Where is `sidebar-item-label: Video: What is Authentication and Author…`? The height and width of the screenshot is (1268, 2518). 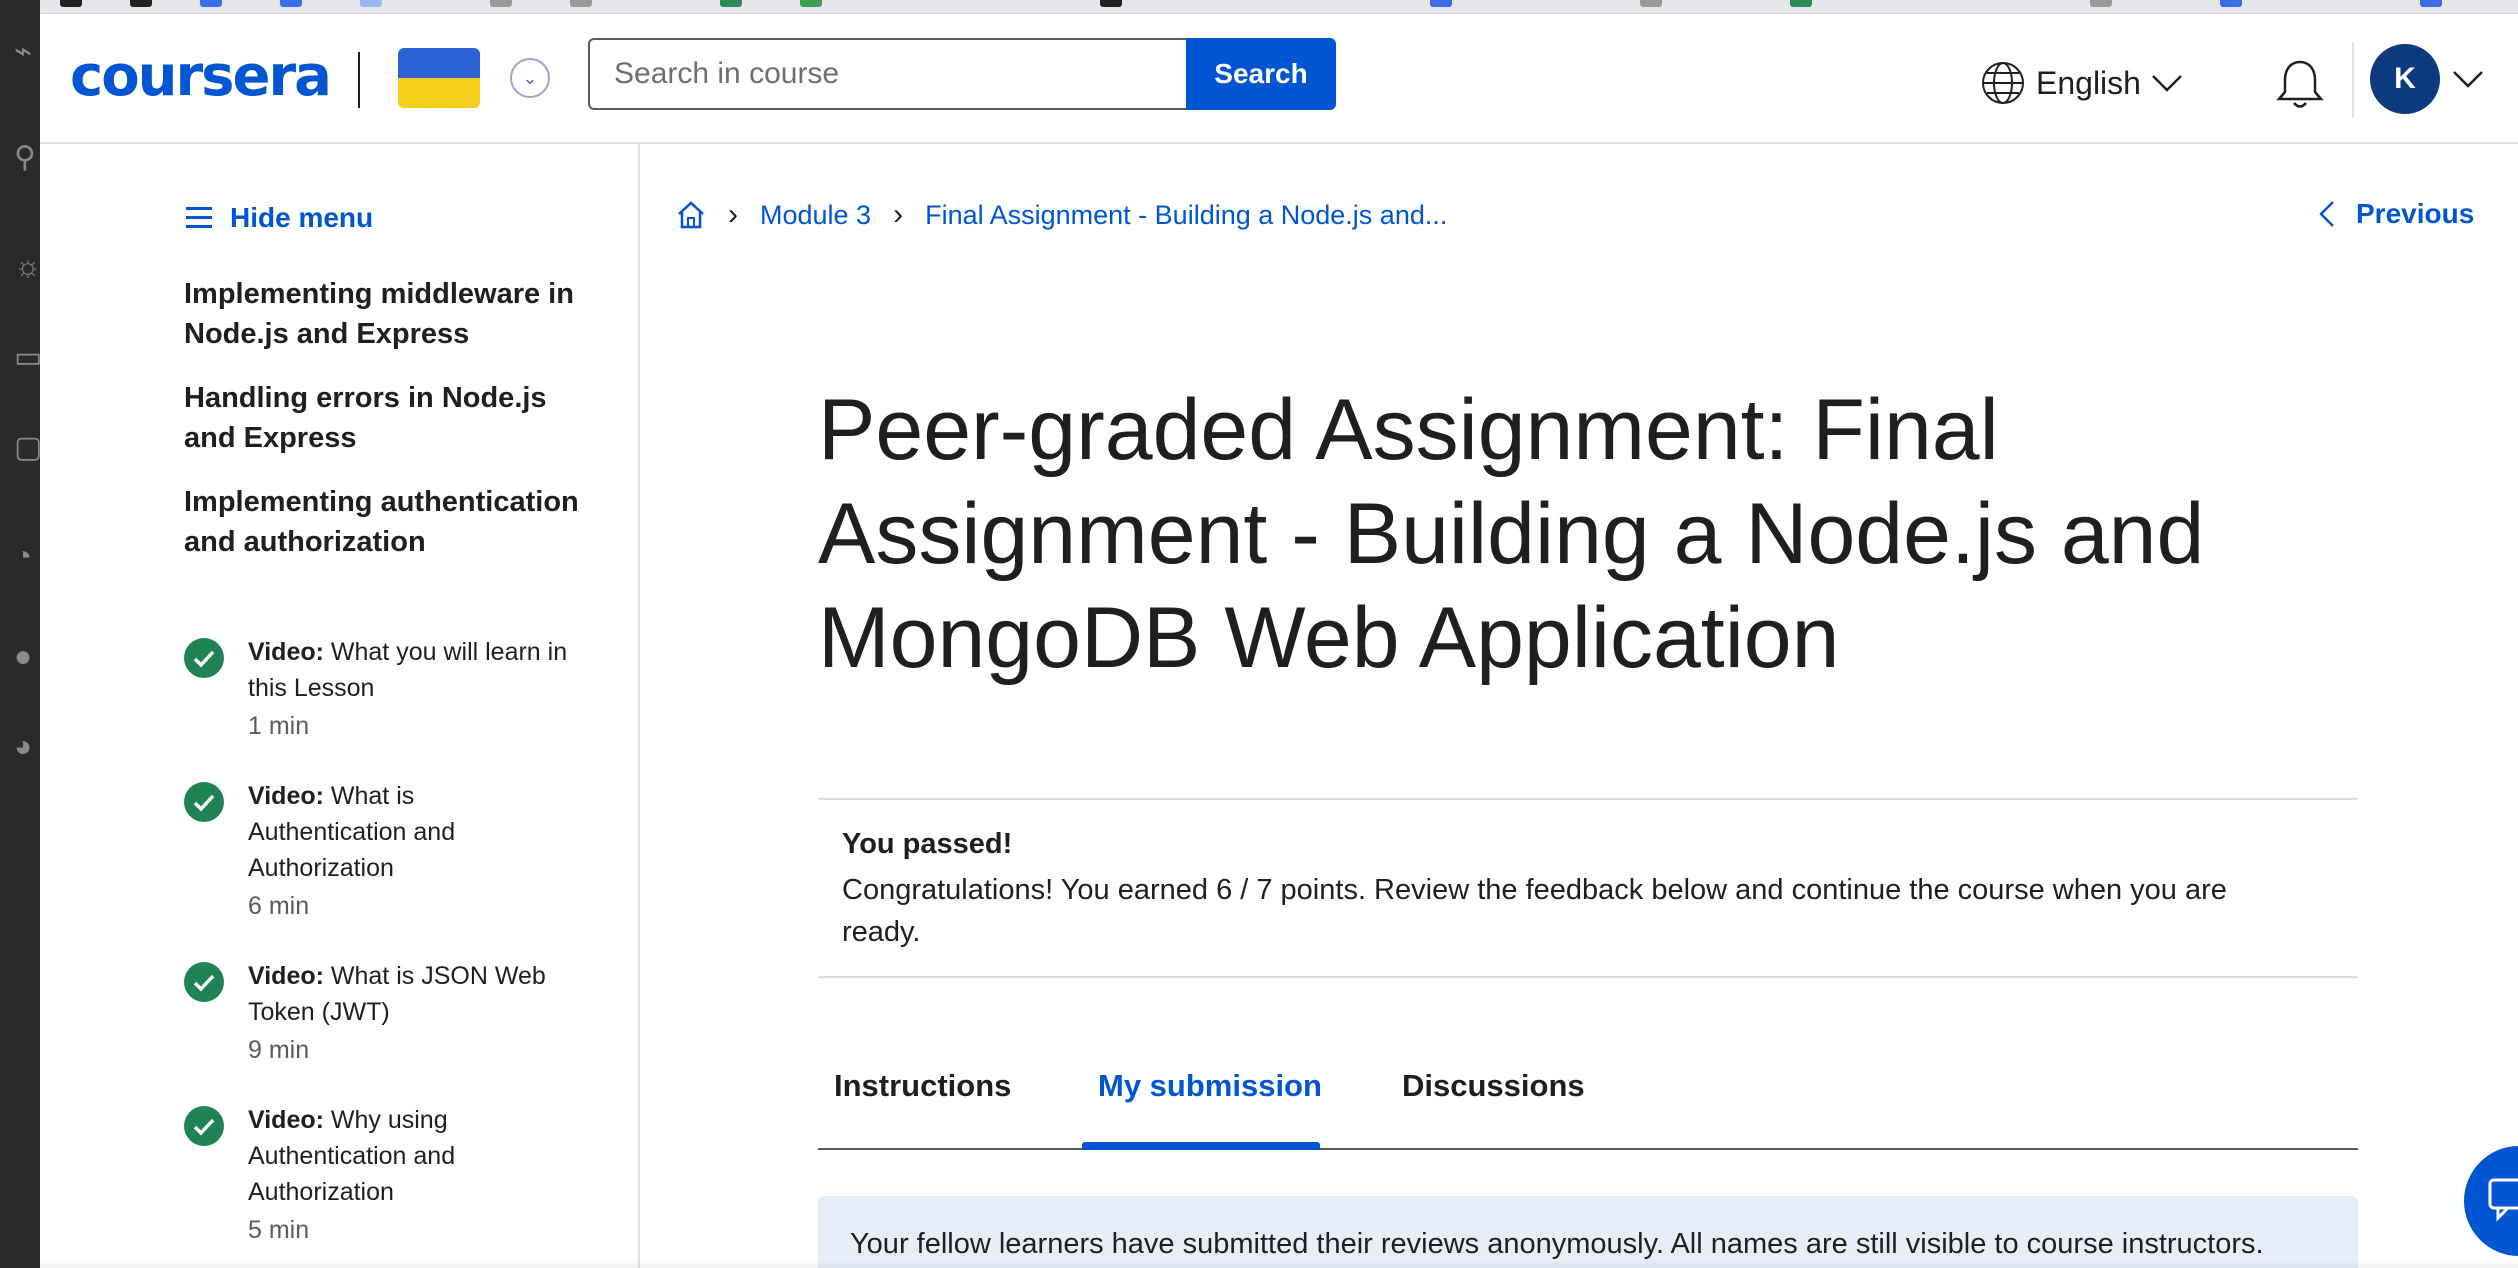
sidebar-item-label: Video: What is Authentication and Author… is located at coordinates (413, 832).